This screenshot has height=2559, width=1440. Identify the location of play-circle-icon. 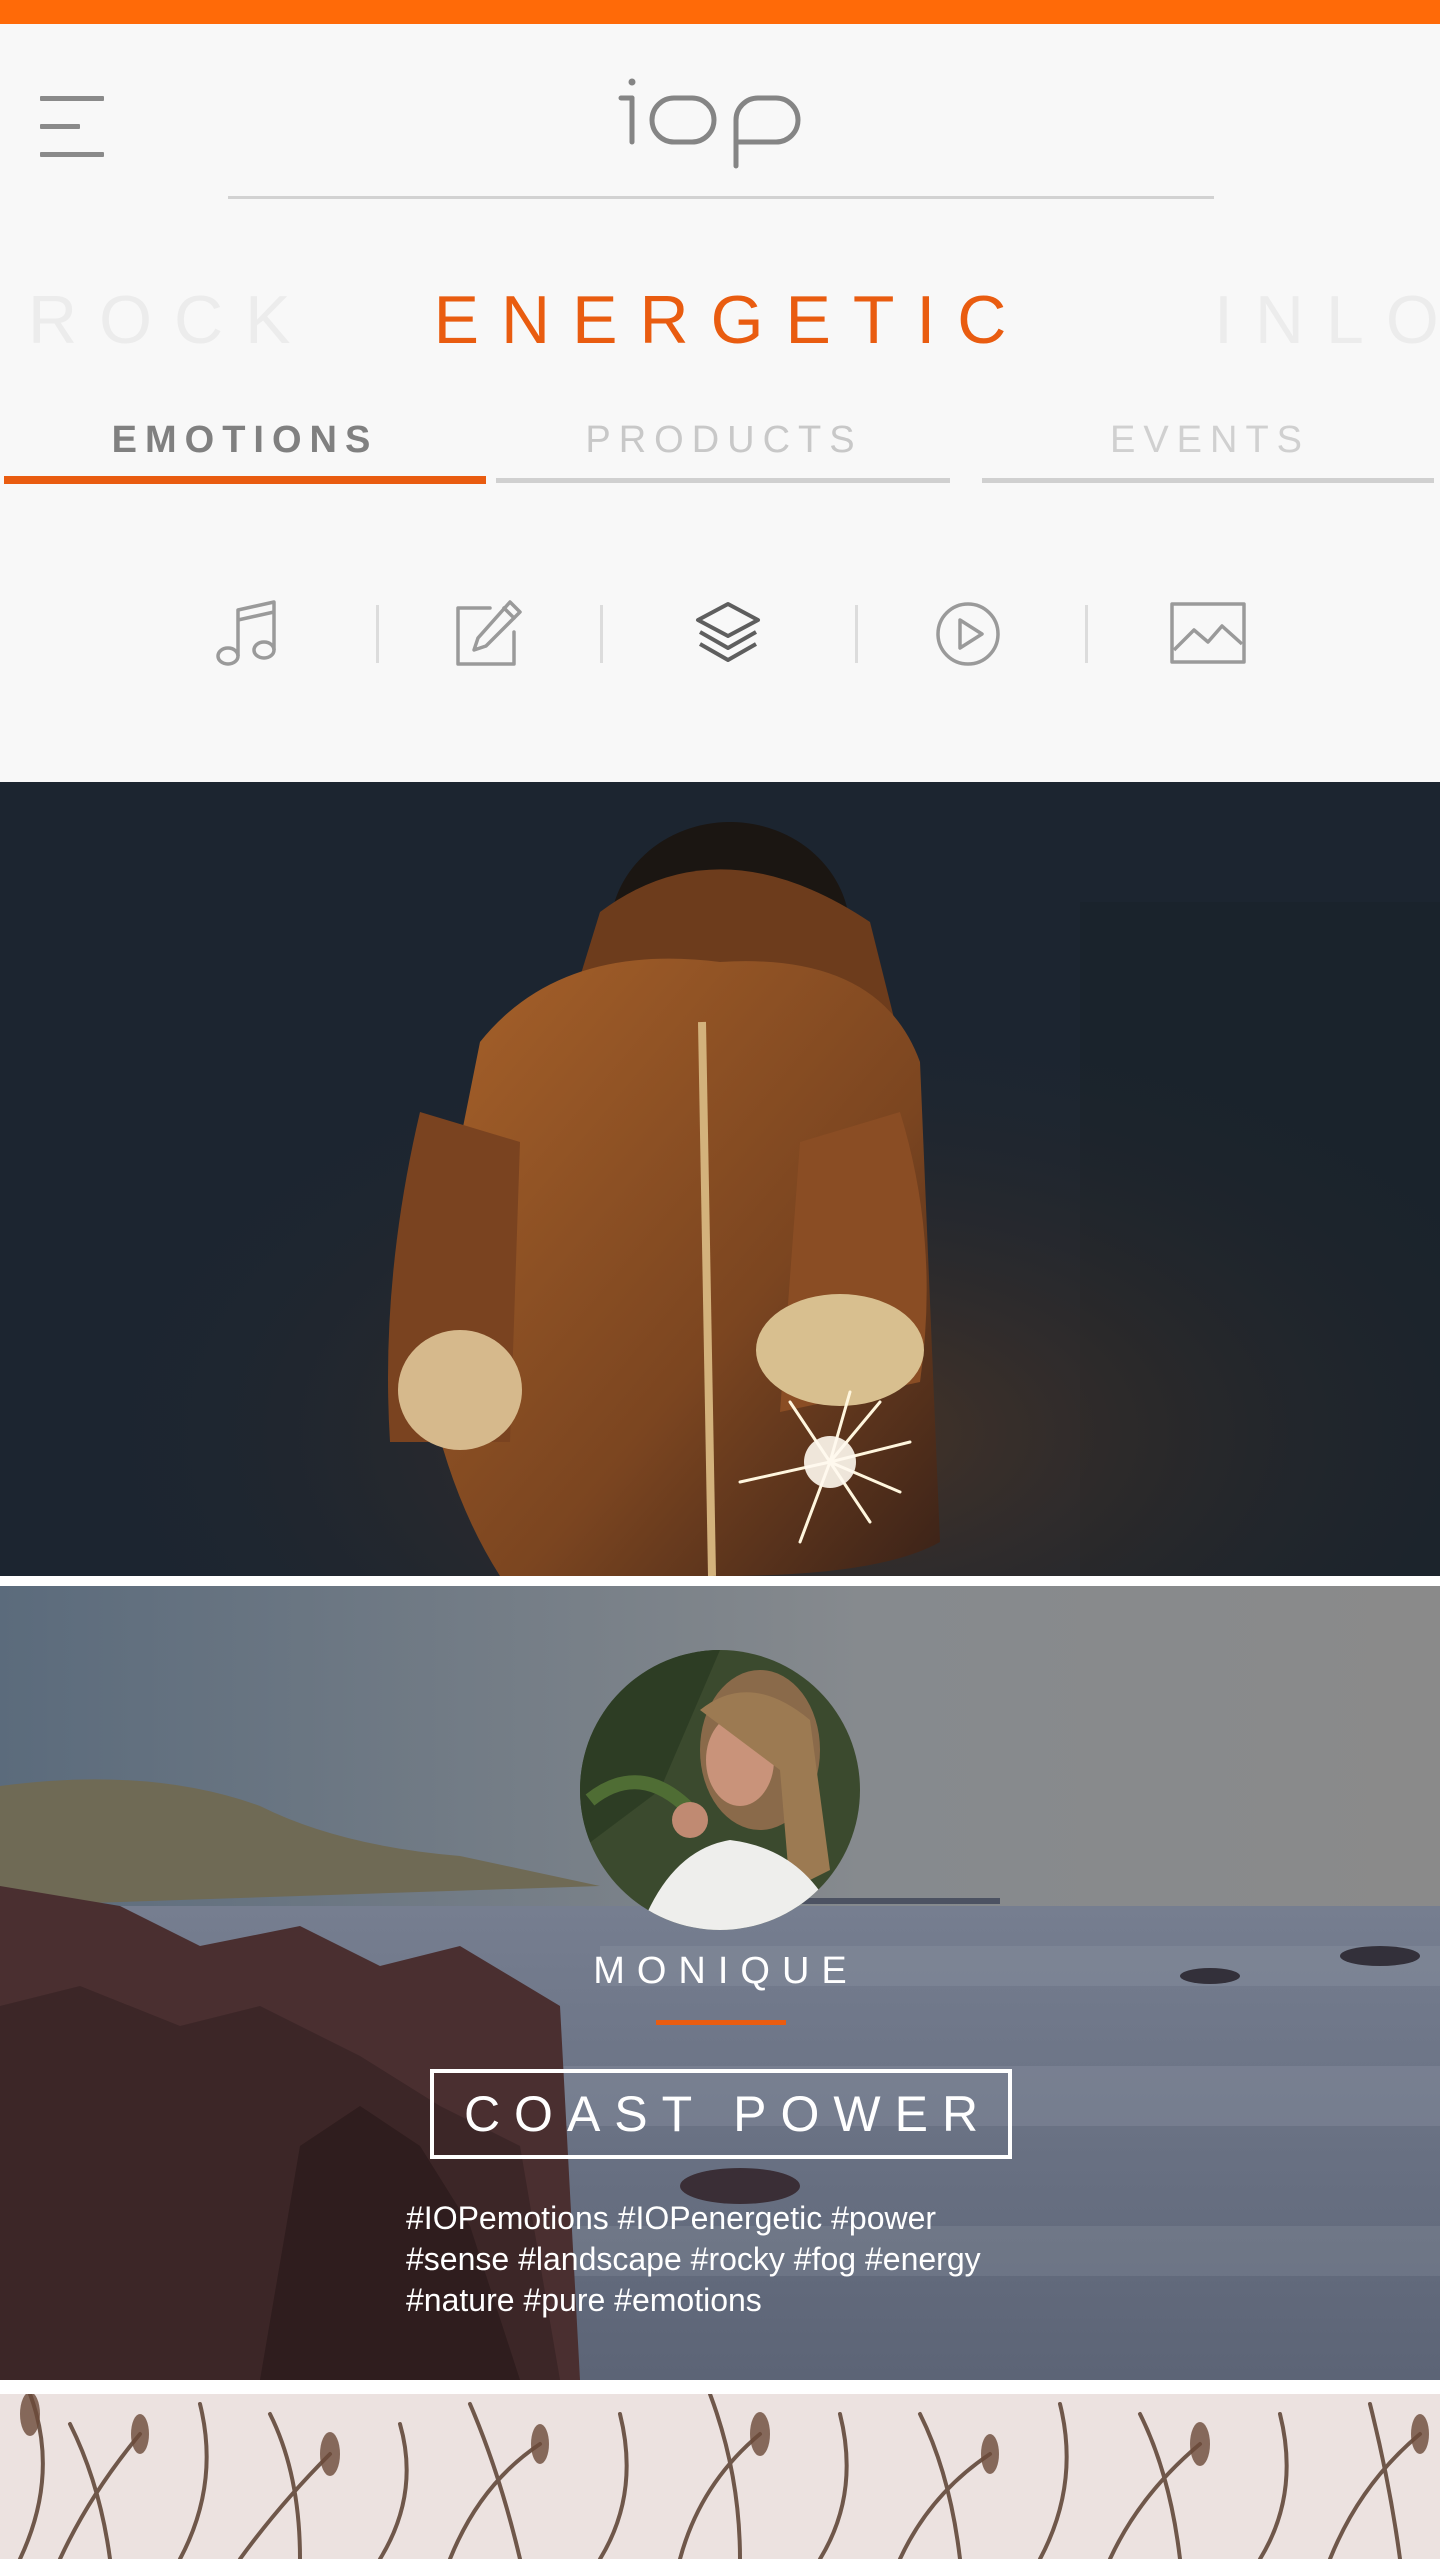
(968, 634).